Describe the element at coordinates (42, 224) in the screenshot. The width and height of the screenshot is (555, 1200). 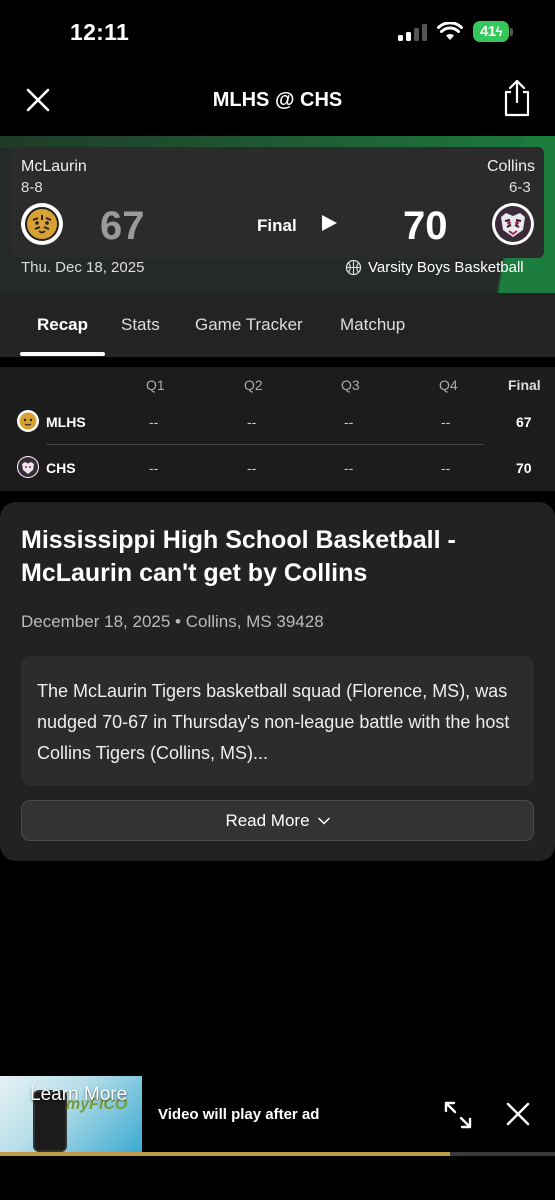
I see `away-team-logo` at that location.